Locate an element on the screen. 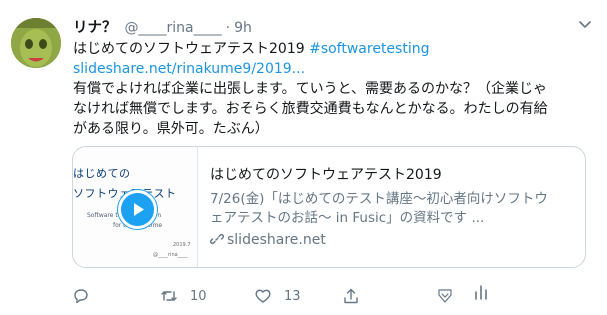 The image size is (607, 315). thumbnail-date: 2019.7 is located at coordinates (182, 245).